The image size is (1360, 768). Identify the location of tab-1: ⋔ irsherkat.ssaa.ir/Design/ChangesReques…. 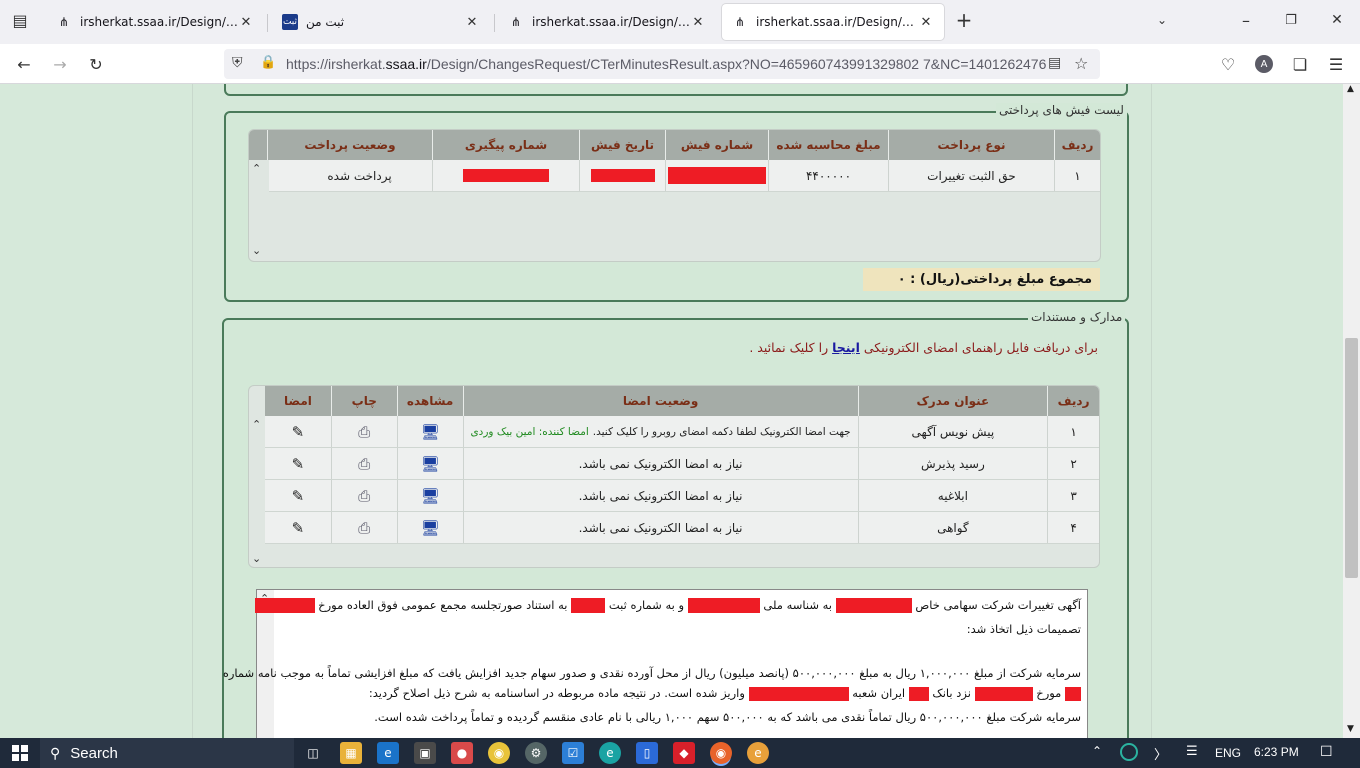
(155, 22).